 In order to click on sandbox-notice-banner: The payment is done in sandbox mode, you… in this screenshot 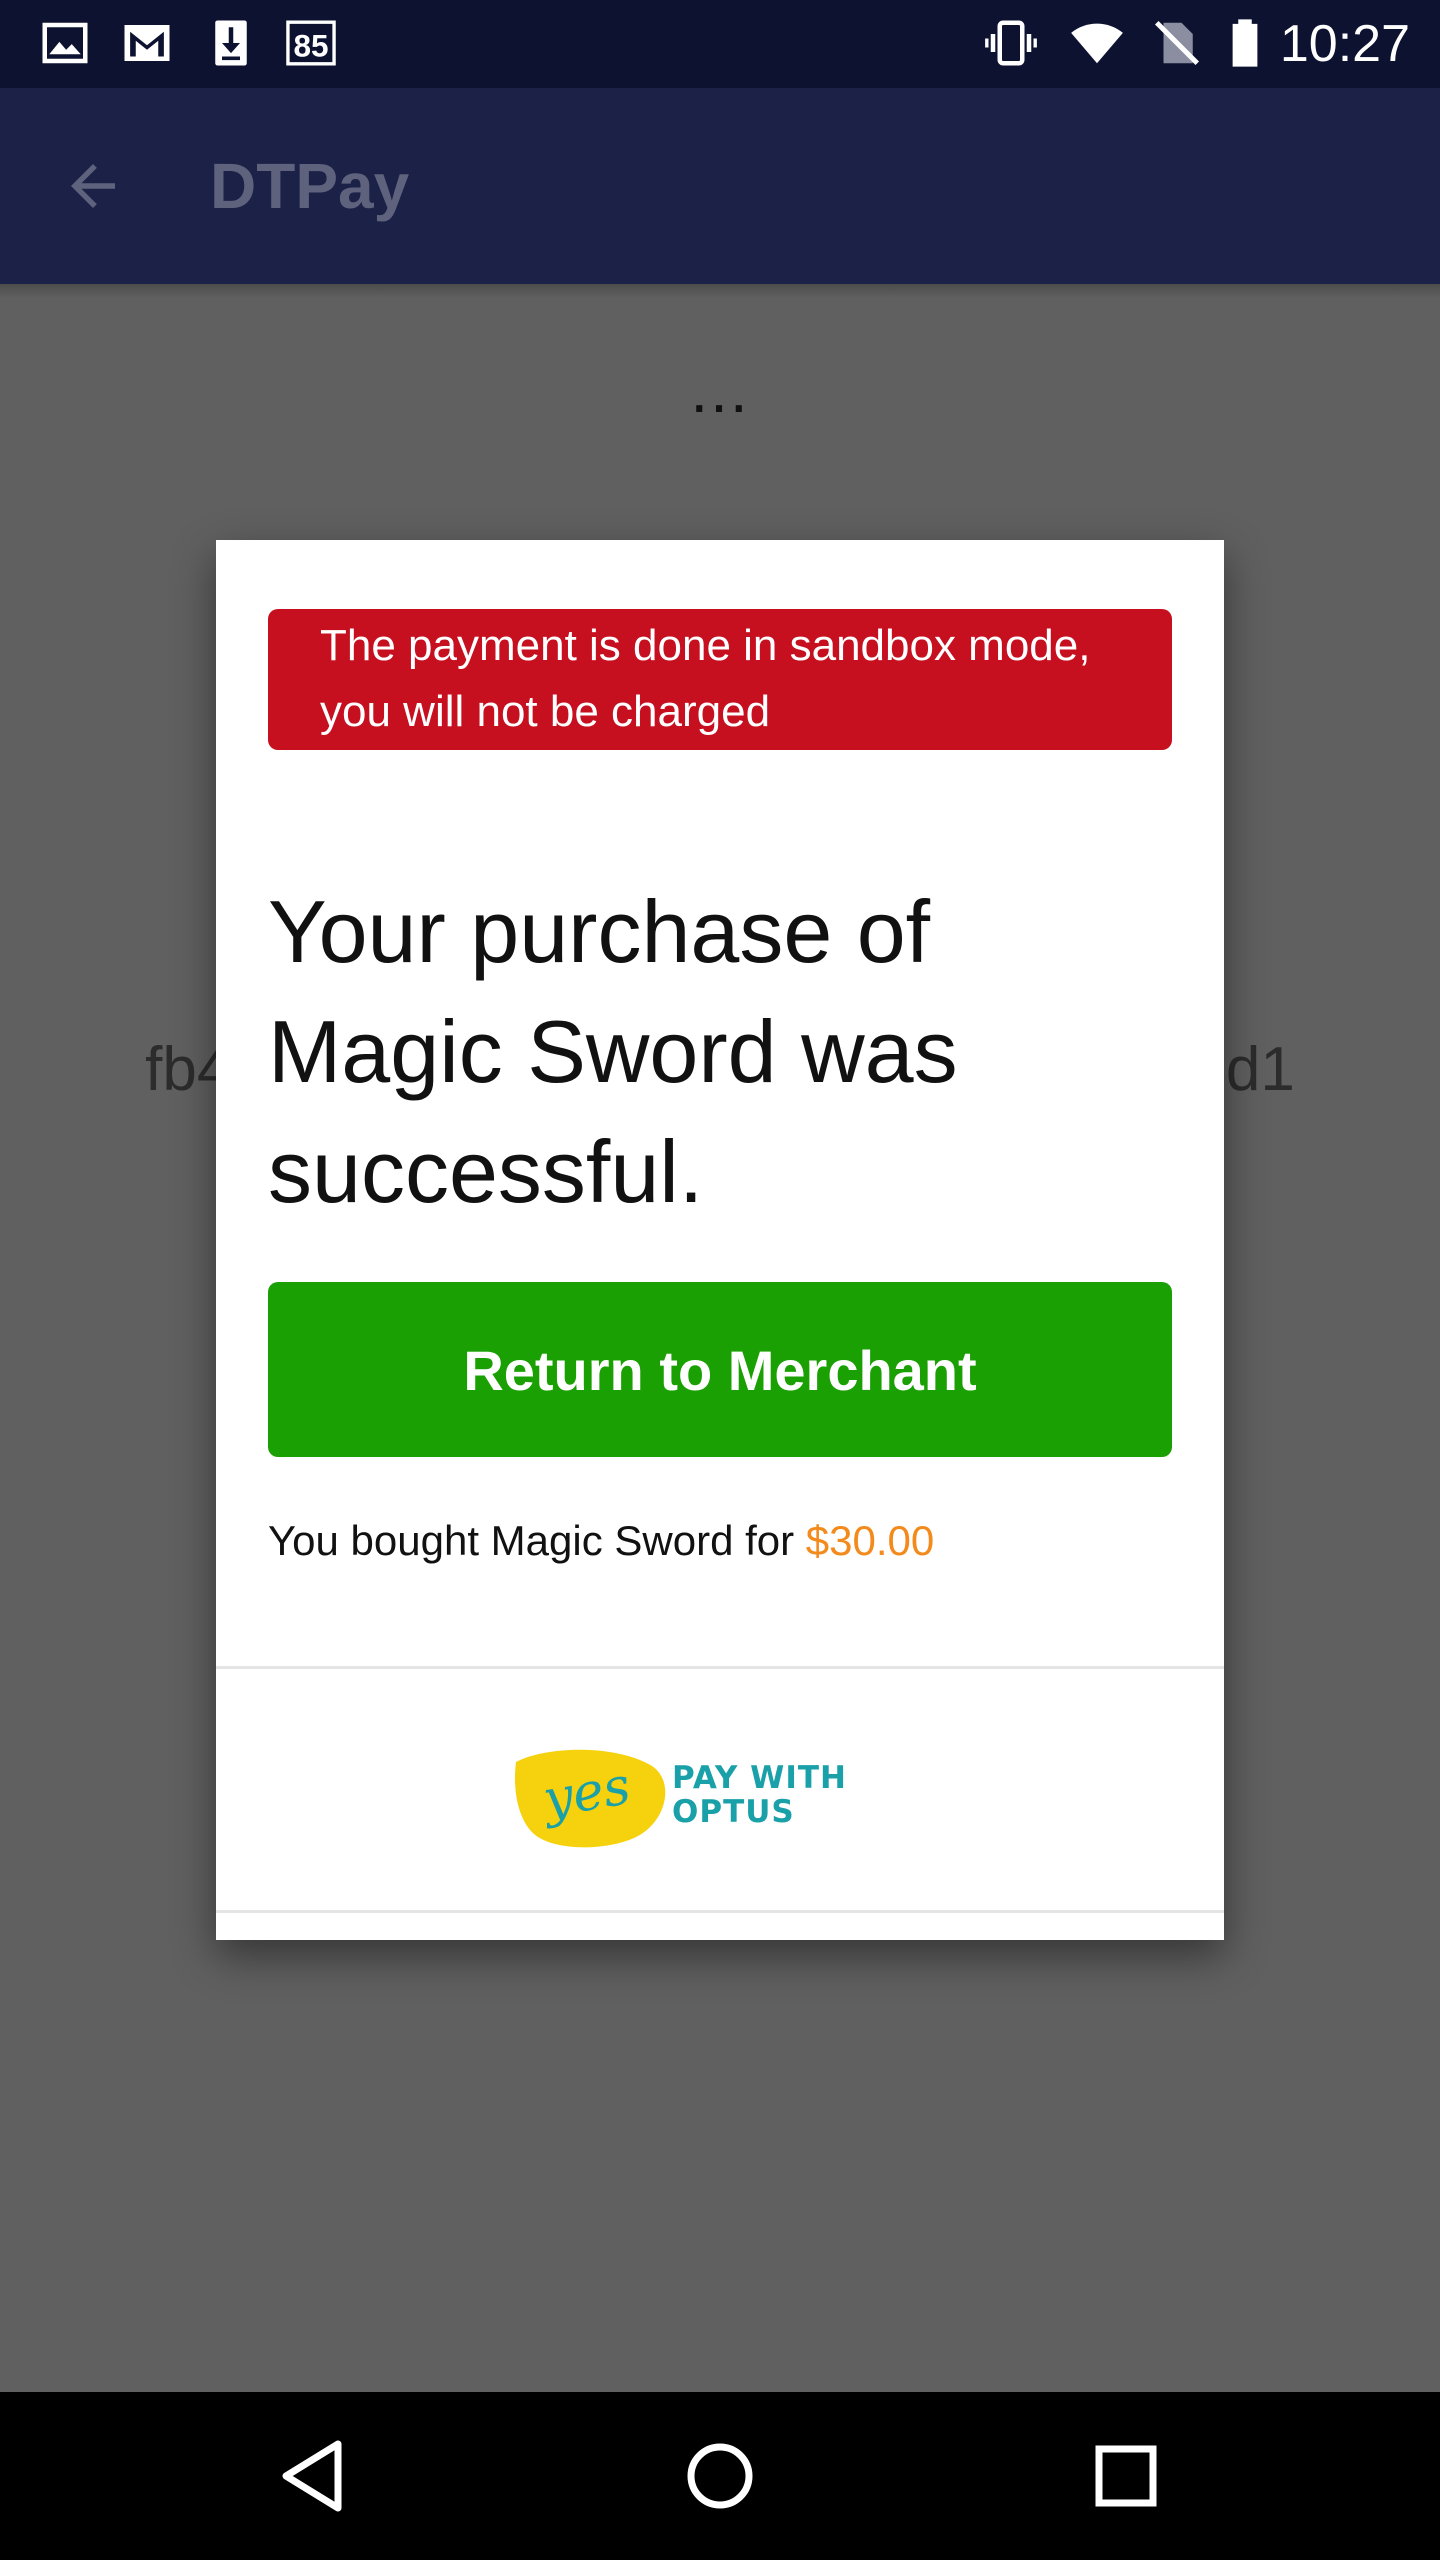, I will do `click(720, 679)`.